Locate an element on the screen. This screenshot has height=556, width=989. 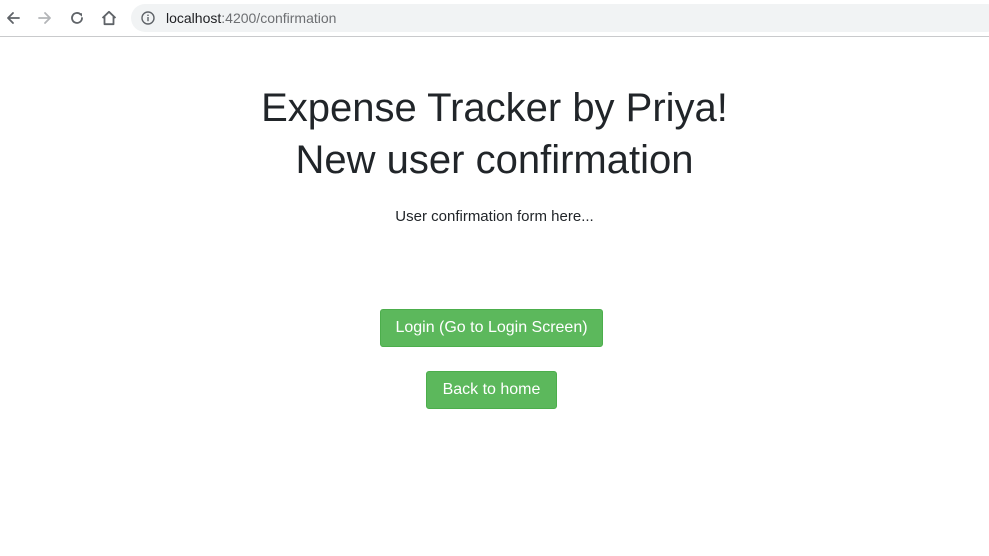
forward-button is located at coordinates (45, 18).